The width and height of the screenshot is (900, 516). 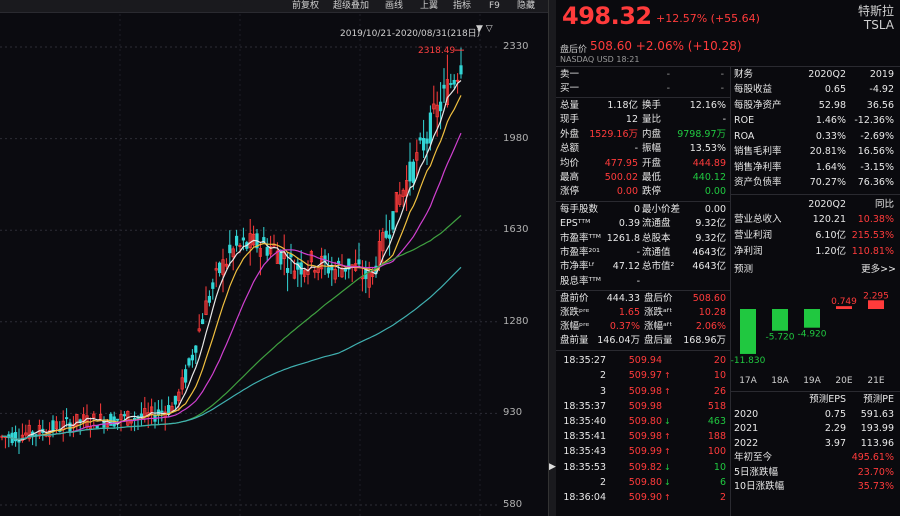 What do you see at coordinates (437, 51) in the screenshot?
I see `peak-price-label: 2318.49` at bounding box center [437, 51].